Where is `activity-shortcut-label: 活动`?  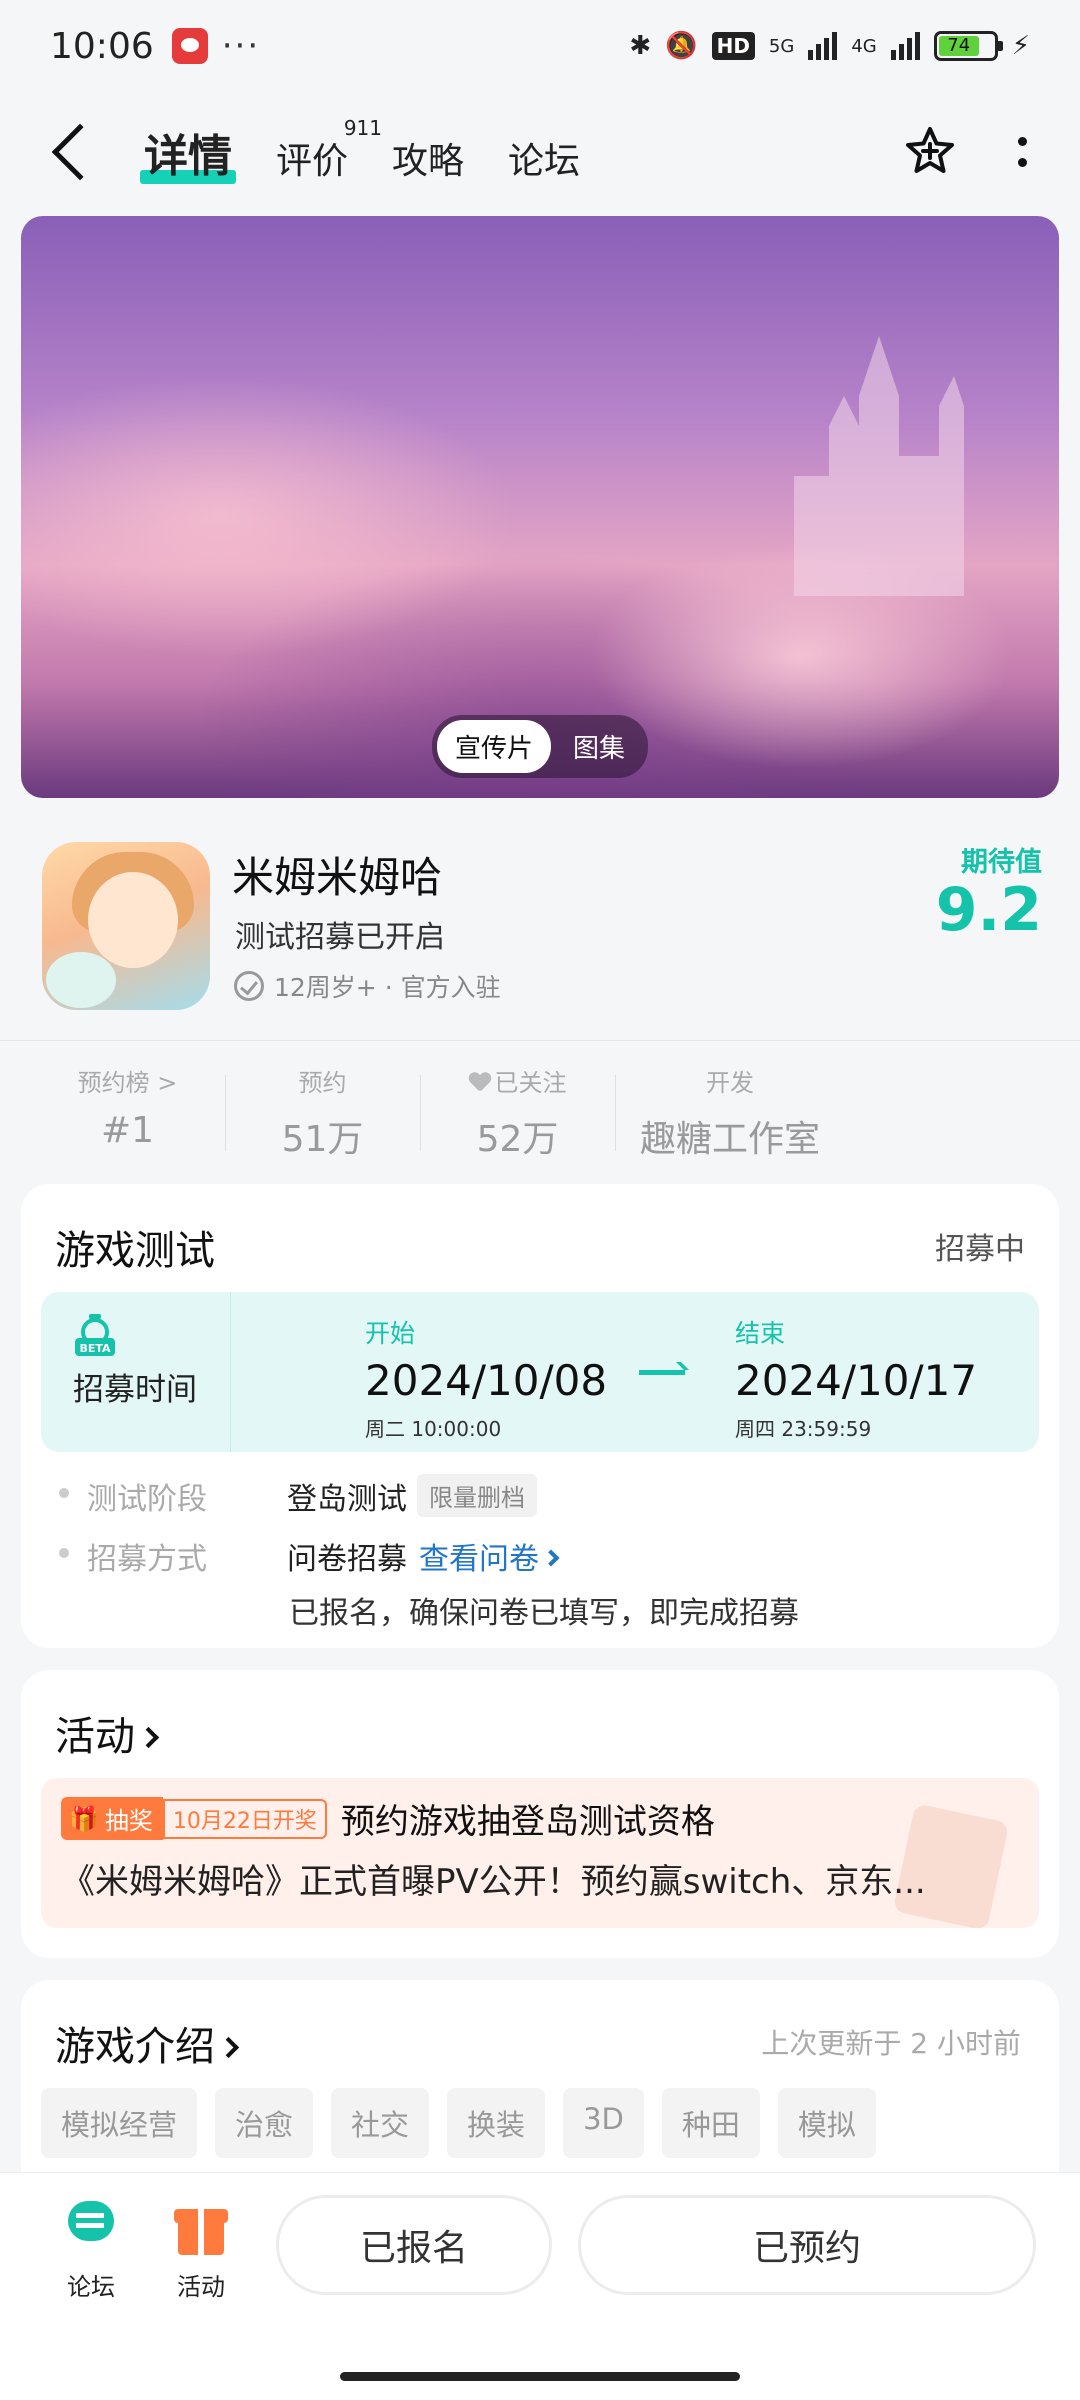 activity-shortcut-label: 活动 is located at coordinates (201, 2287).